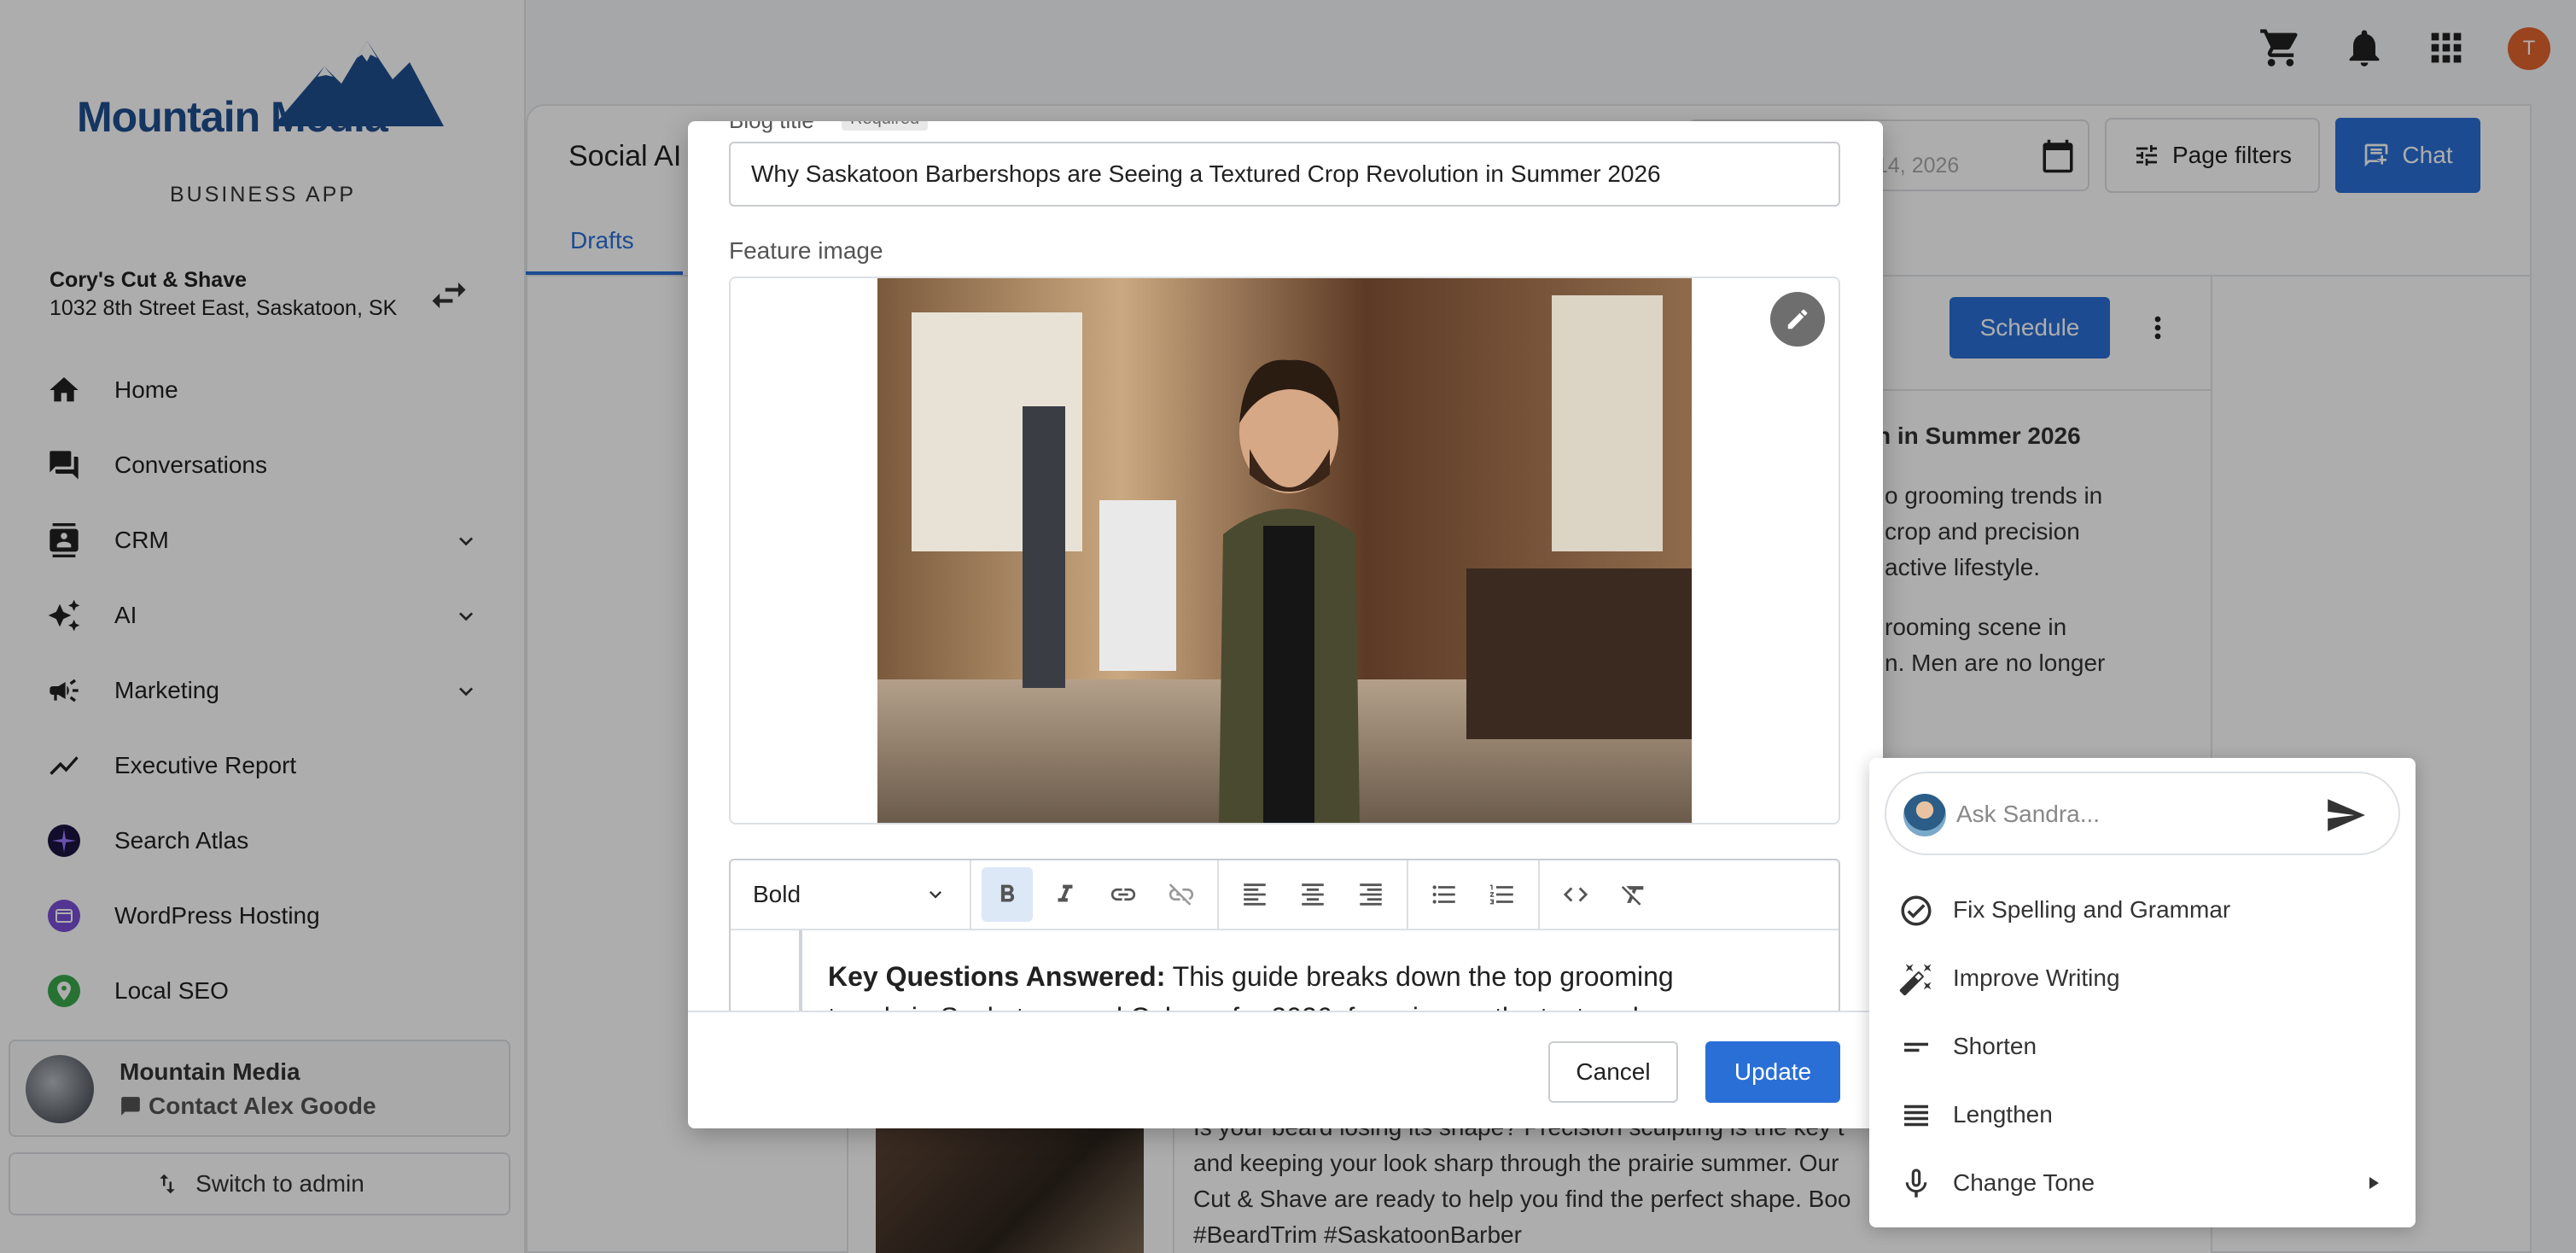 This screenshot has width=2576, height=1253. I want to click on chevron-down-icon, so click(935, 895).